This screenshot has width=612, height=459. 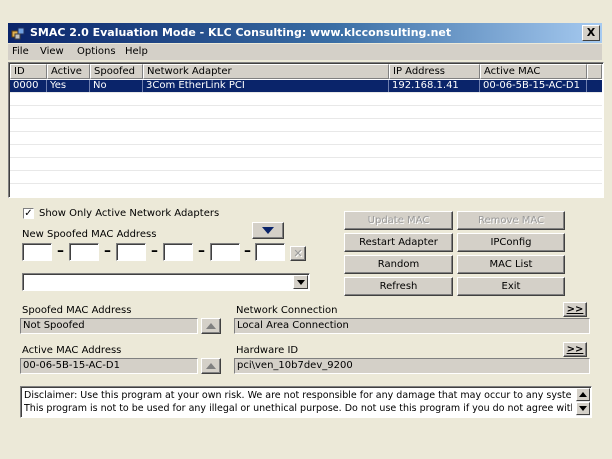 What do you see at coordinates (28, 213) in the screenshot?
I see `show-only-active-checkbox: ✓` at bounding box center [28, 213].